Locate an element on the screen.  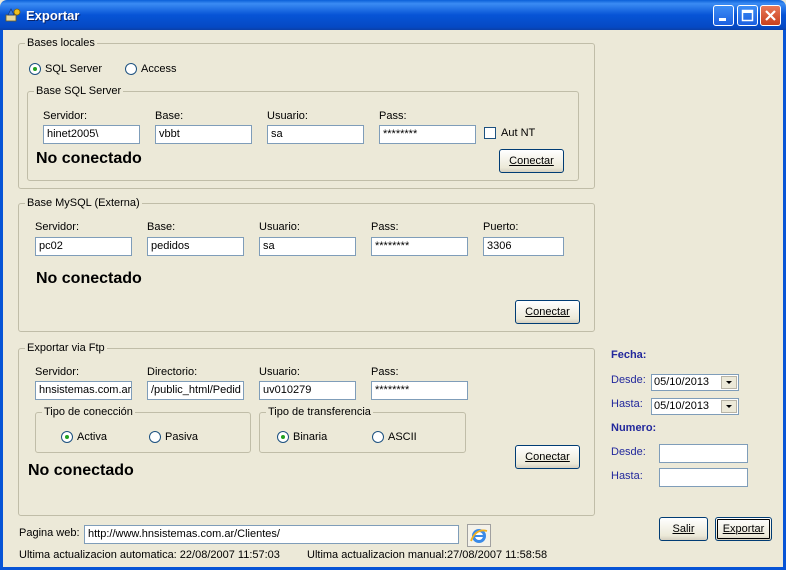
access-radio is located at coordinates (131, 69).